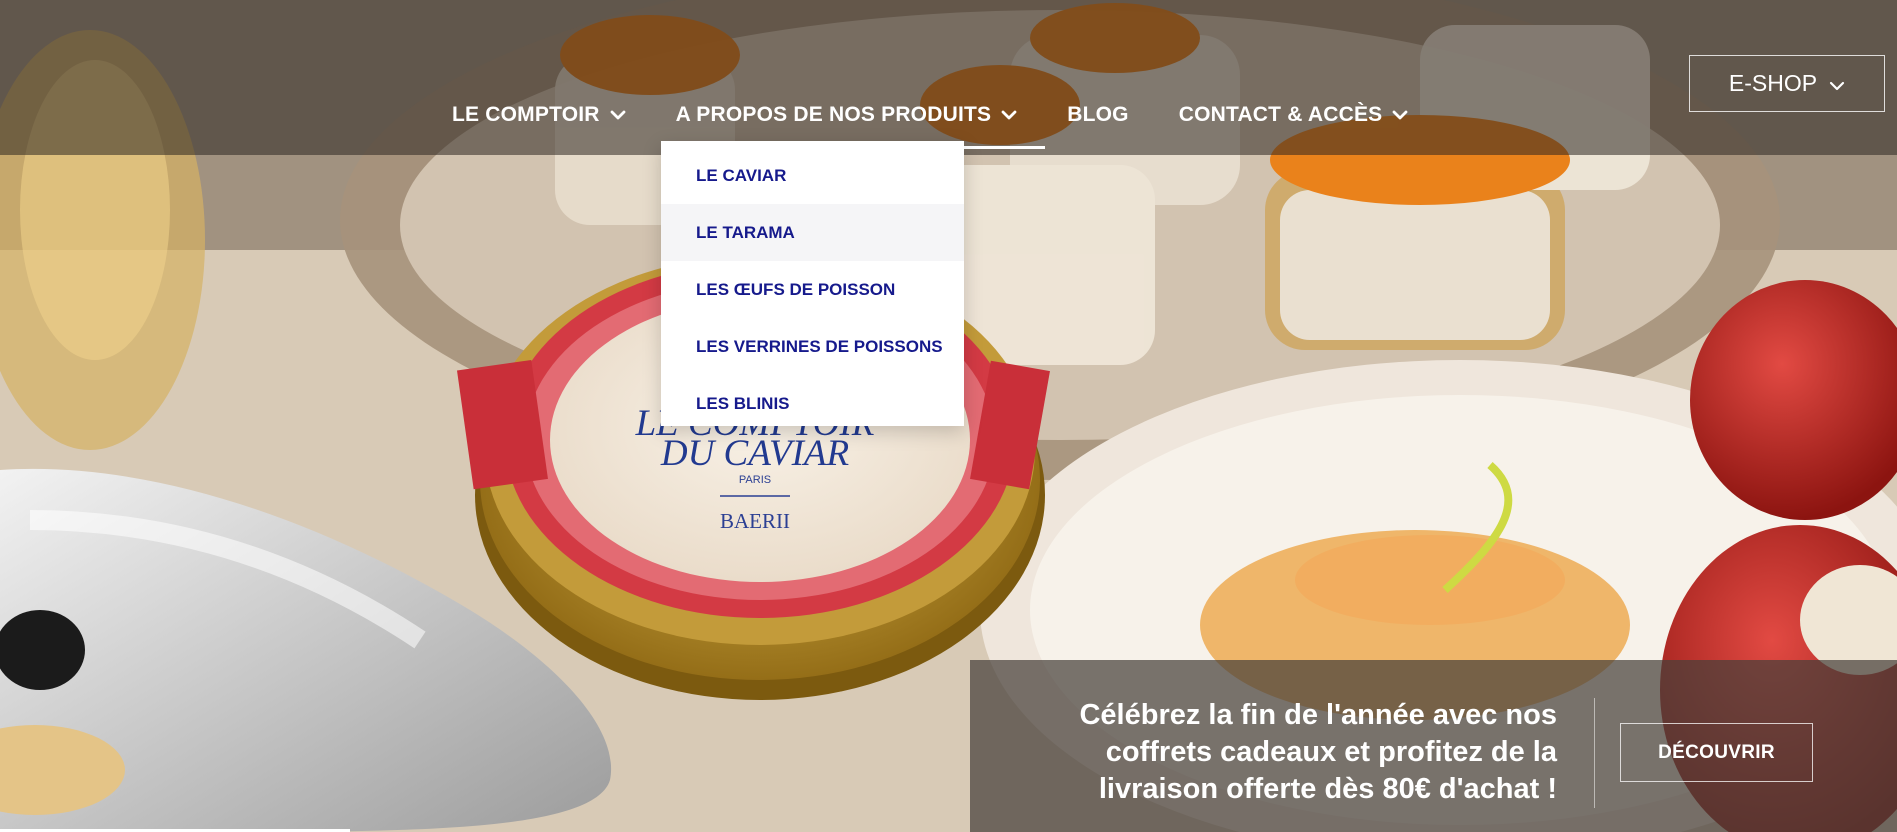 The width and height of the screenshot is (1897, 832). I want to click on tin-variety: BAERII, so click(755, 521).